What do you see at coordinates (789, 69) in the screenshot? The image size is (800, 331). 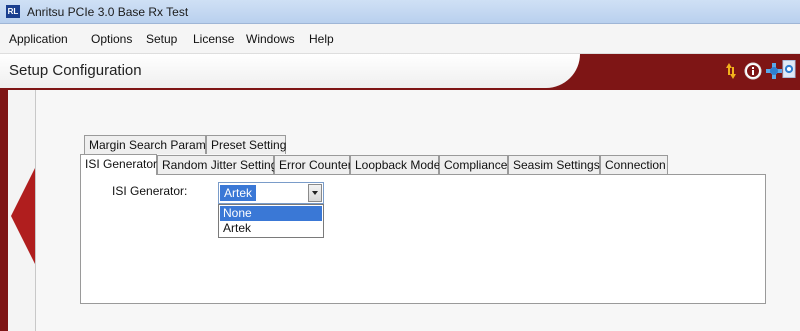 I see `camera-icon` at bounding box center [789, 69].